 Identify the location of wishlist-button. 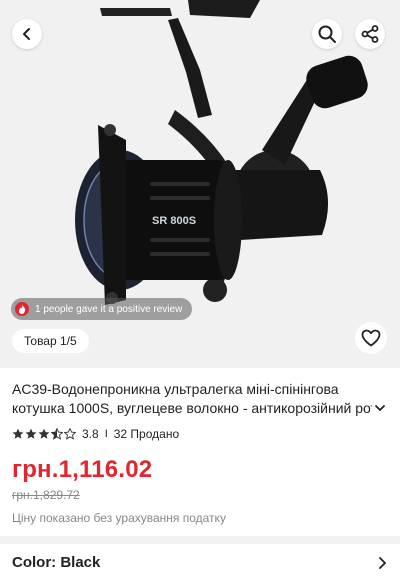
(371, 338).